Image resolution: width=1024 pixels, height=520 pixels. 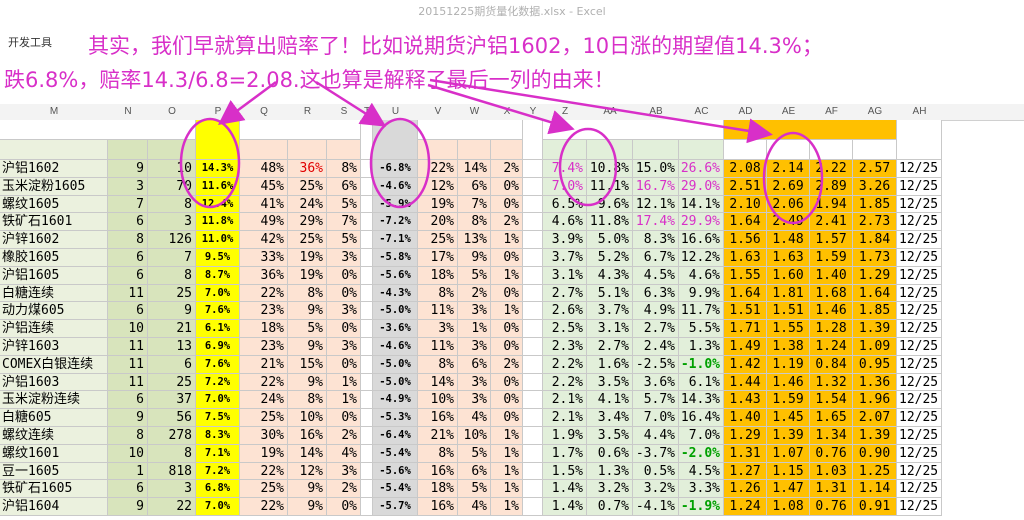 I want to click on cell-risk: 6, so click(x=128, y=258).